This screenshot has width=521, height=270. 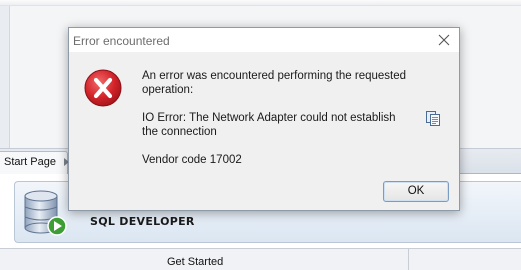 I want to click on product-name: SQL DEVELOPER, so click(x=142, y=221).